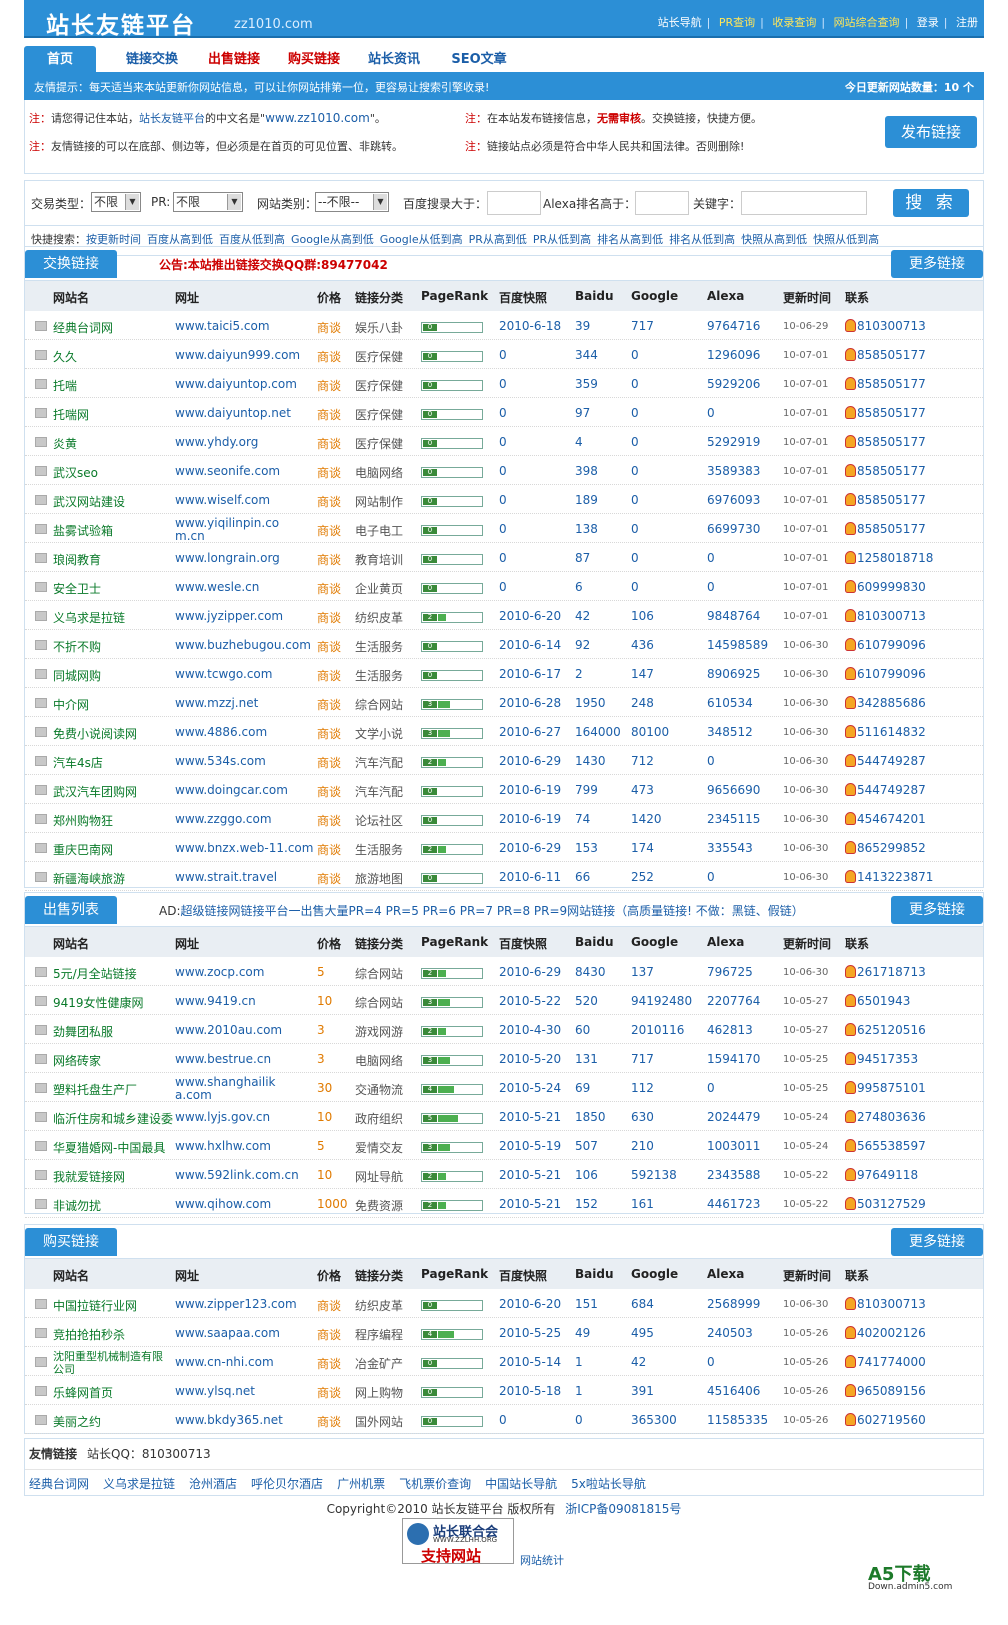 This screenshot has width=1008, height=1625. Describe the element at coordinates (889, 558) in the screenshot. I see `qq-contact: 1258018718` at that location.